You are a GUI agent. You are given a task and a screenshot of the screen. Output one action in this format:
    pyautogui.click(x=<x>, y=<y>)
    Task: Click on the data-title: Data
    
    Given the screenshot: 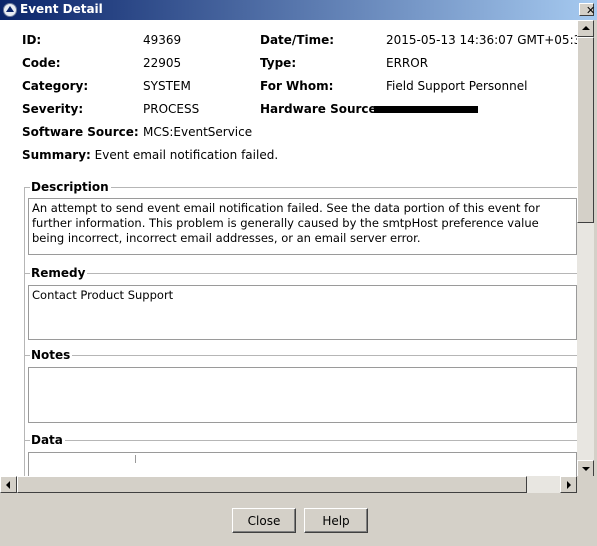 What is the action you would take?
    pyautogui.click(x=47, y=440)
    